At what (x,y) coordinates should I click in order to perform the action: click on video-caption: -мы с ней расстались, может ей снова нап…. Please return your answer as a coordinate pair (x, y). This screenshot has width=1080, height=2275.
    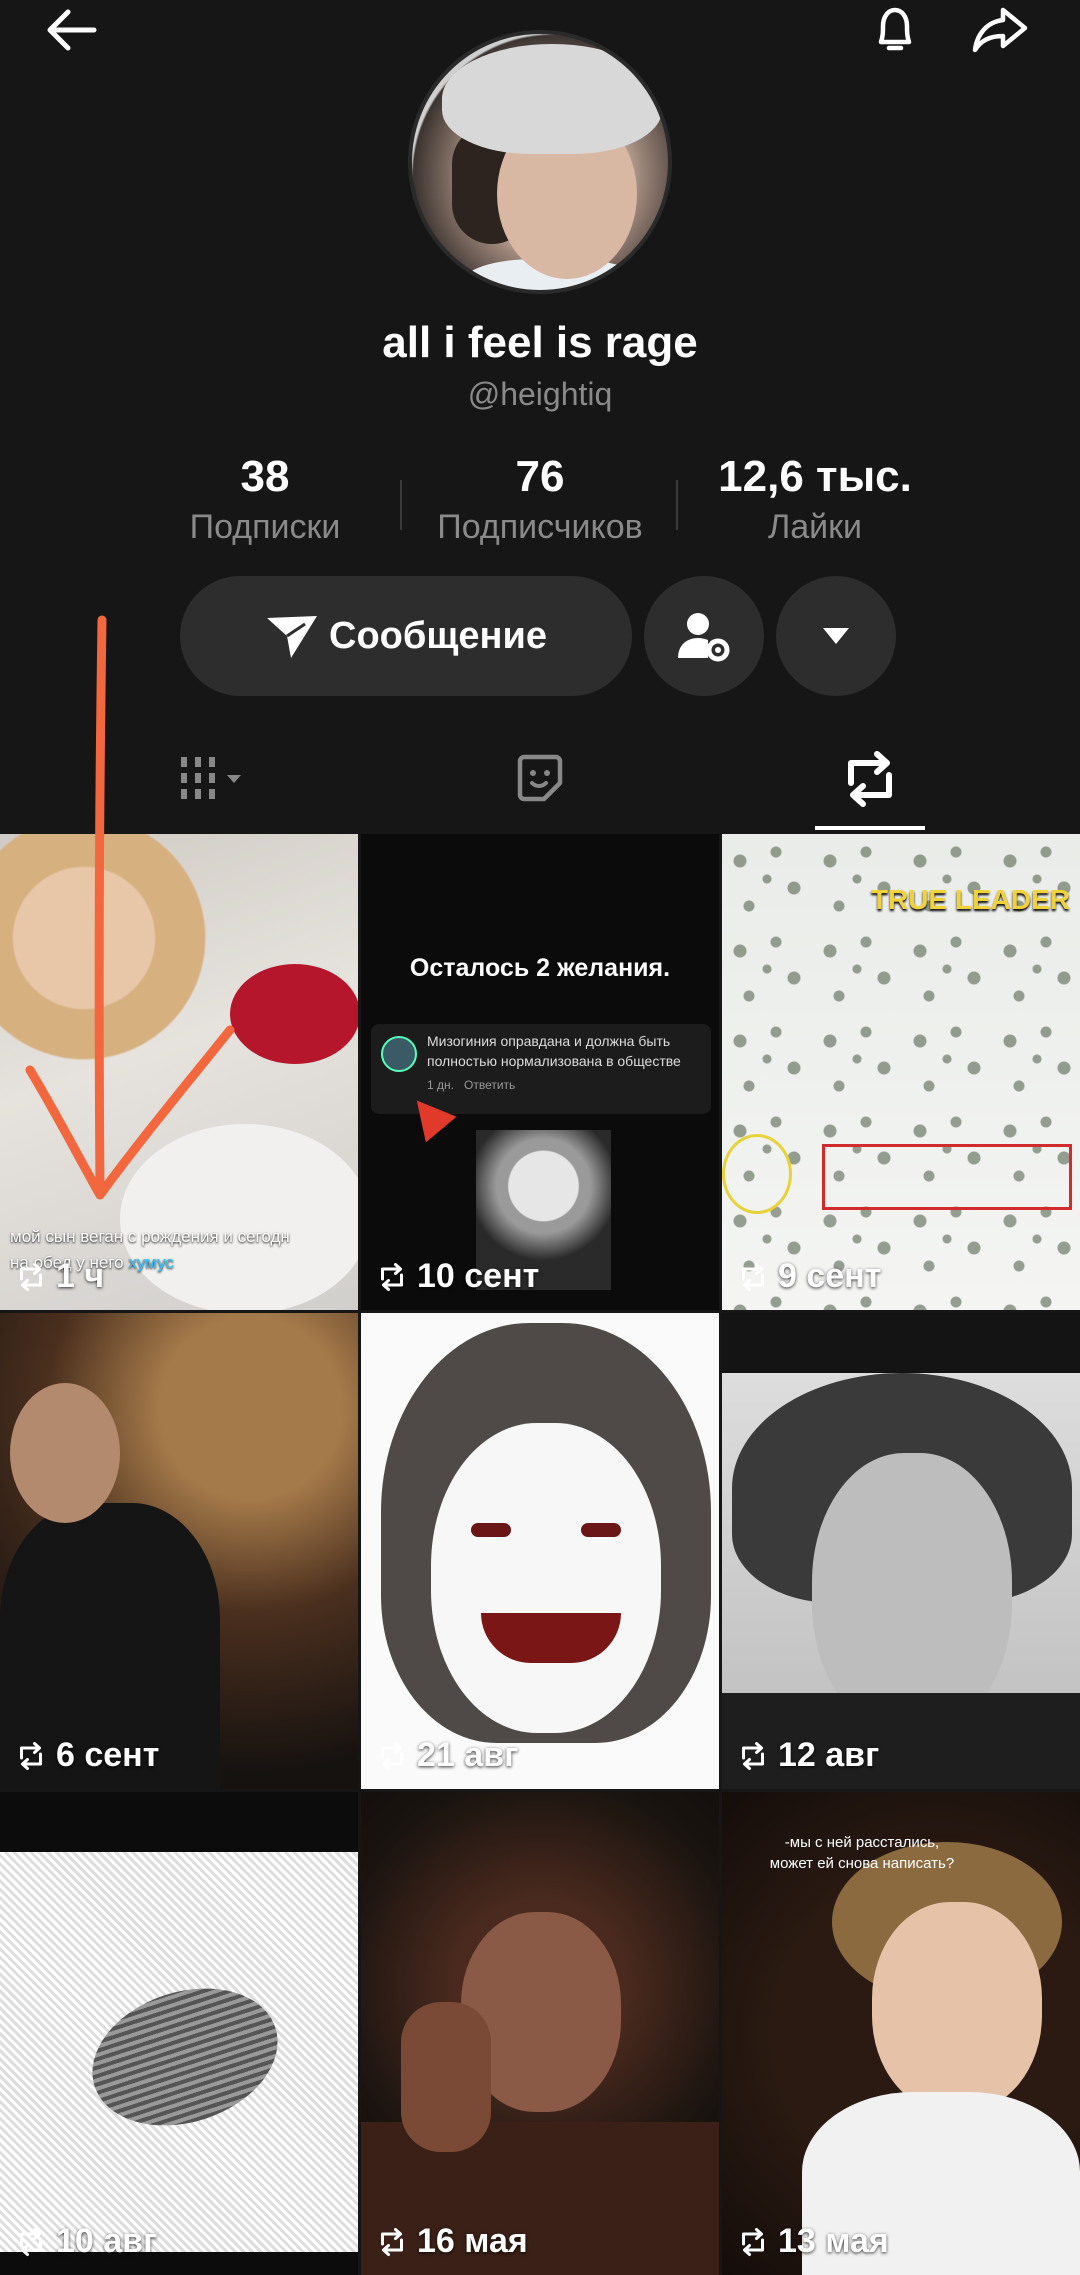
    Looking at the image, I should click on (862, 1853).